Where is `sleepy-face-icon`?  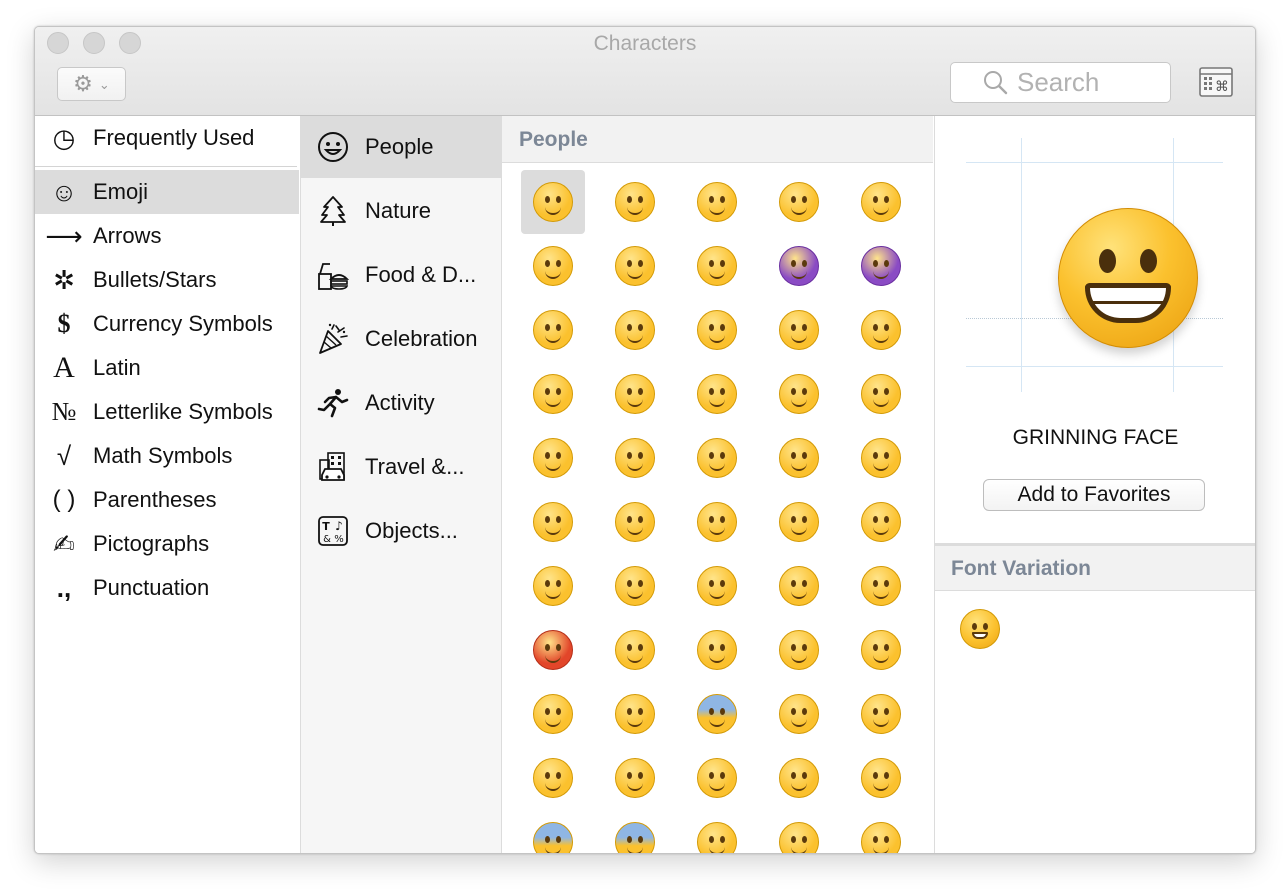 sleepy-face-icon is located at coordinates (881, 714).